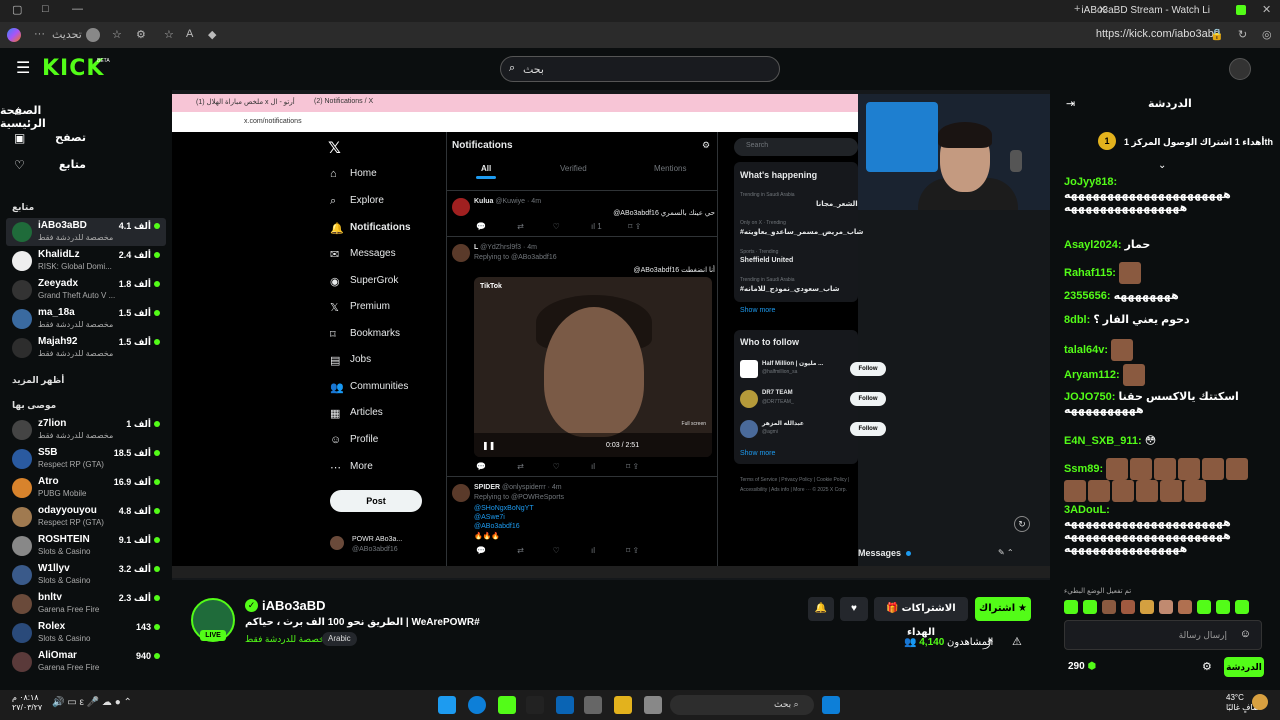  Describe the element at coordinates (86, 604) in the screenshot. I see `channel-row: bnltv Garena Free Fire 2.3 ألف` at that location.